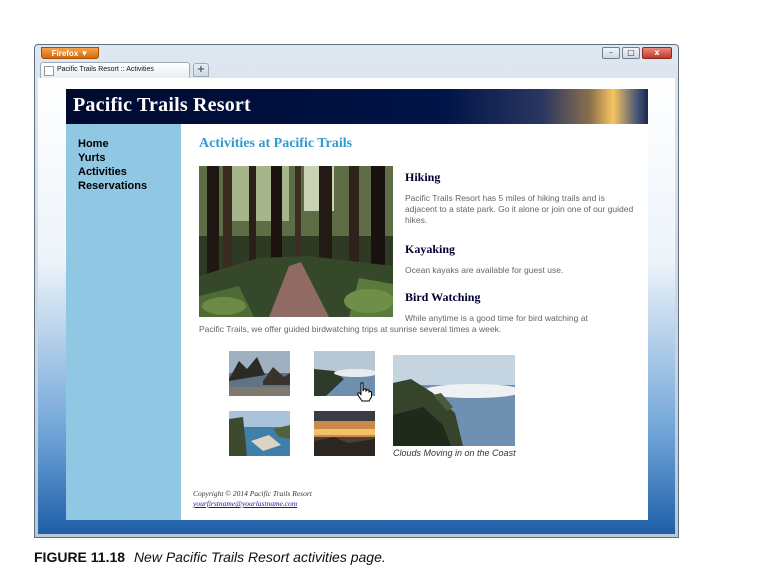 This screenshot has width=773, height=588. What do you see at coordinates (129, 186) in the screenshot?
I see `nav-link-reservations: Reservations` at bounding box center [129, 186].